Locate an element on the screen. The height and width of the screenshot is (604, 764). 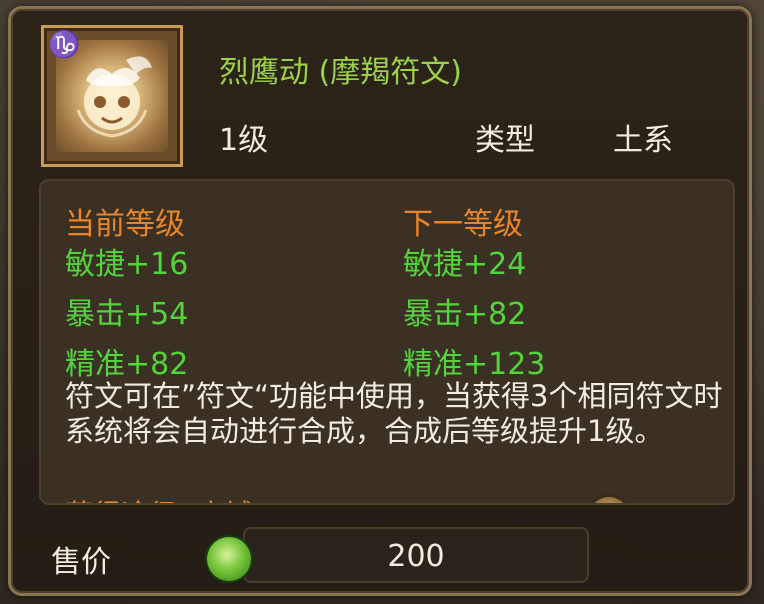
price-value: 200 is located at coordinates (416, 556).